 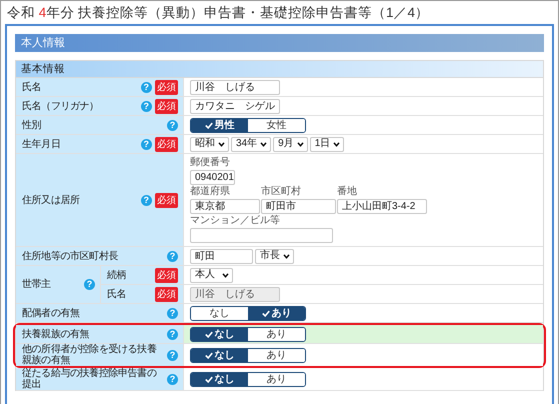 I want to click on field-label: 配偶者の有無, so click(x=51, y=313).